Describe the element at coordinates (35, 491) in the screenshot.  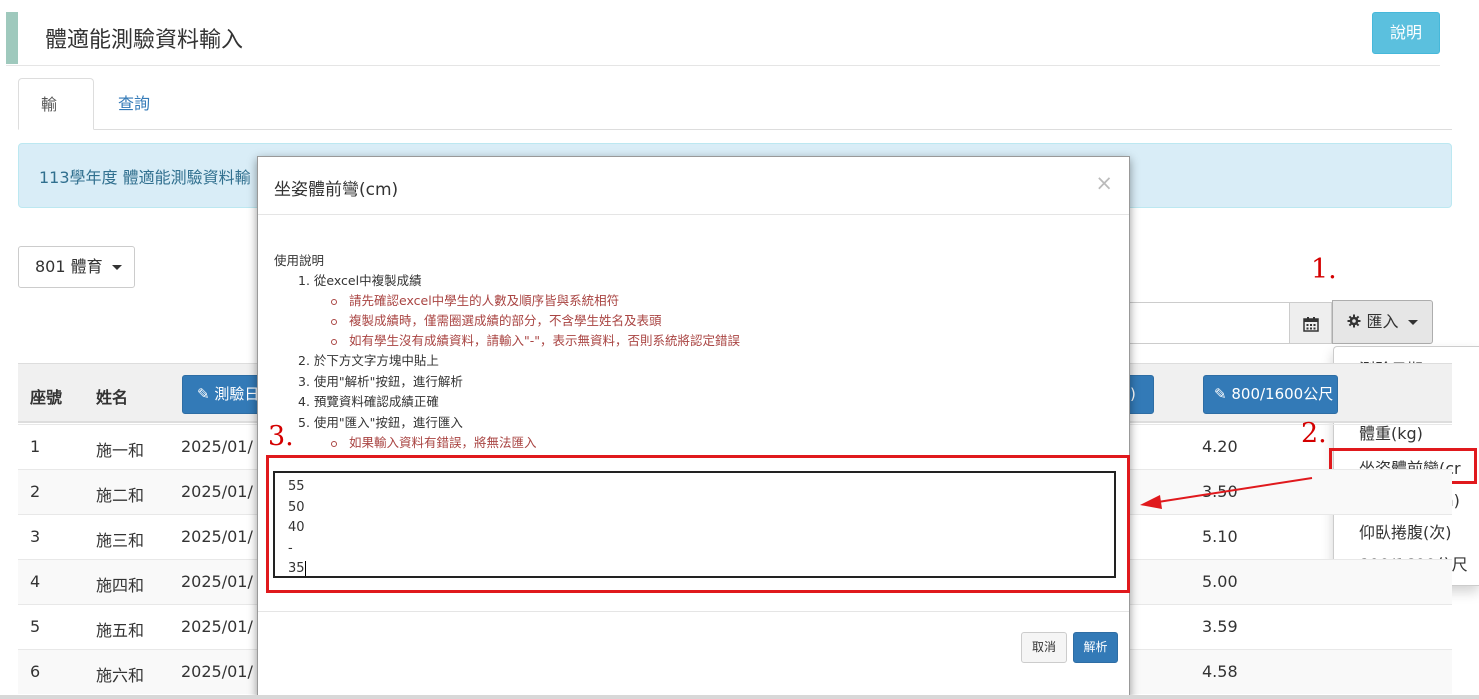
I see `seat-cell: 2` at that location.